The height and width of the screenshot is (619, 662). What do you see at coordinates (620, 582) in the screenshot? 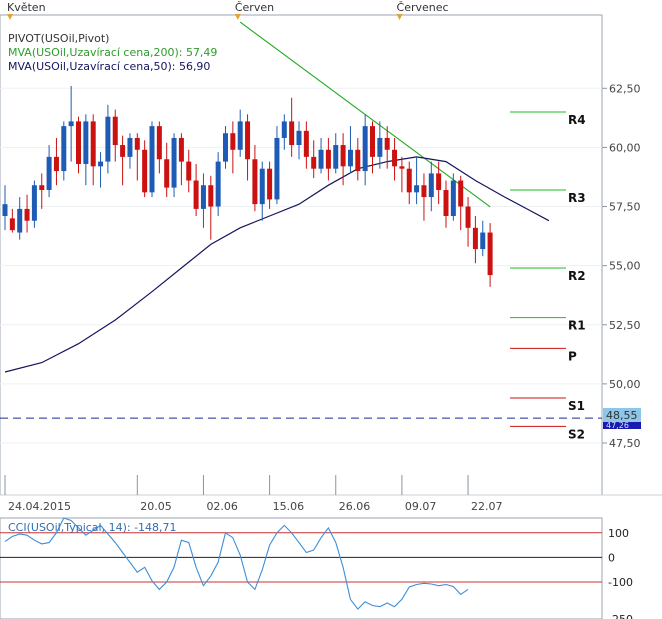
I see `cci-tick-label: -100` at bounding box center [620, 582].